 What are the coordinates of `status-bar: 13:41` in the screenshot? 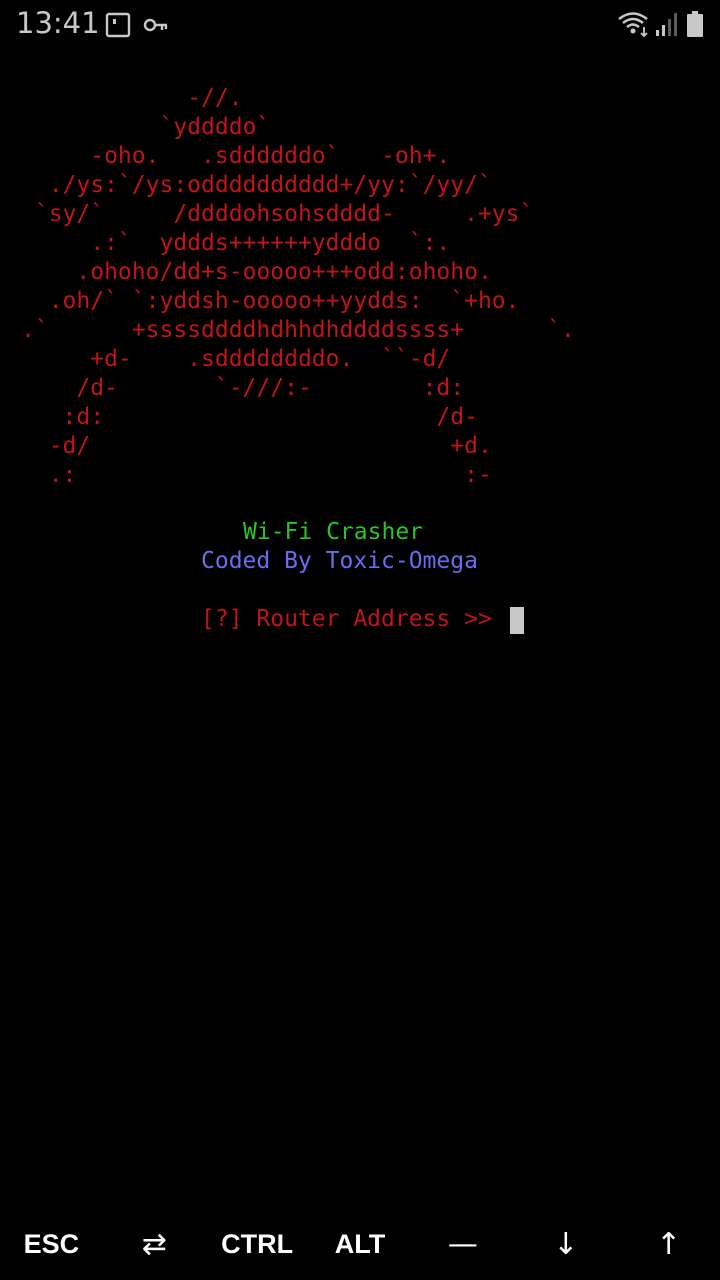 It's located at (360, 24).